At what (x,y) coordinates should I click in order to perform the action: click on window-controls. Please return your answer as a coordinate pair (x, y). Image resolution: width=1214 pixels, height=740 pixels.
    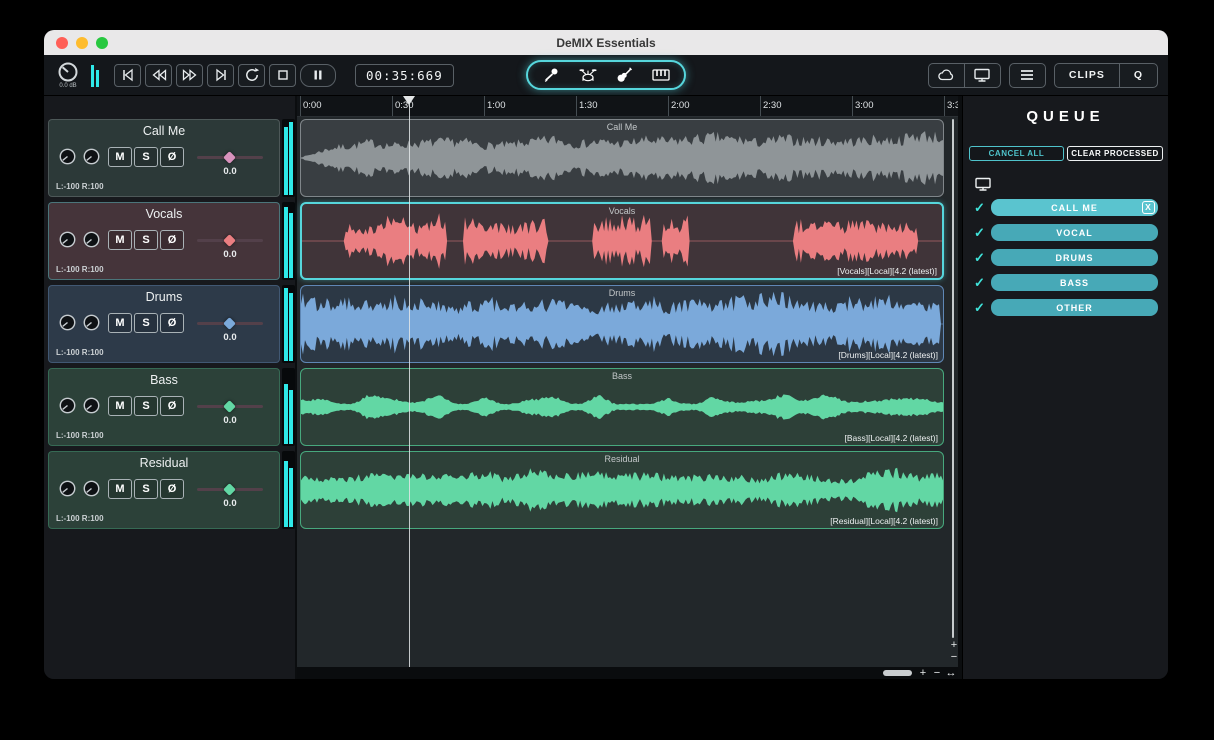
    Looking at the image, I should click on (82, 42).